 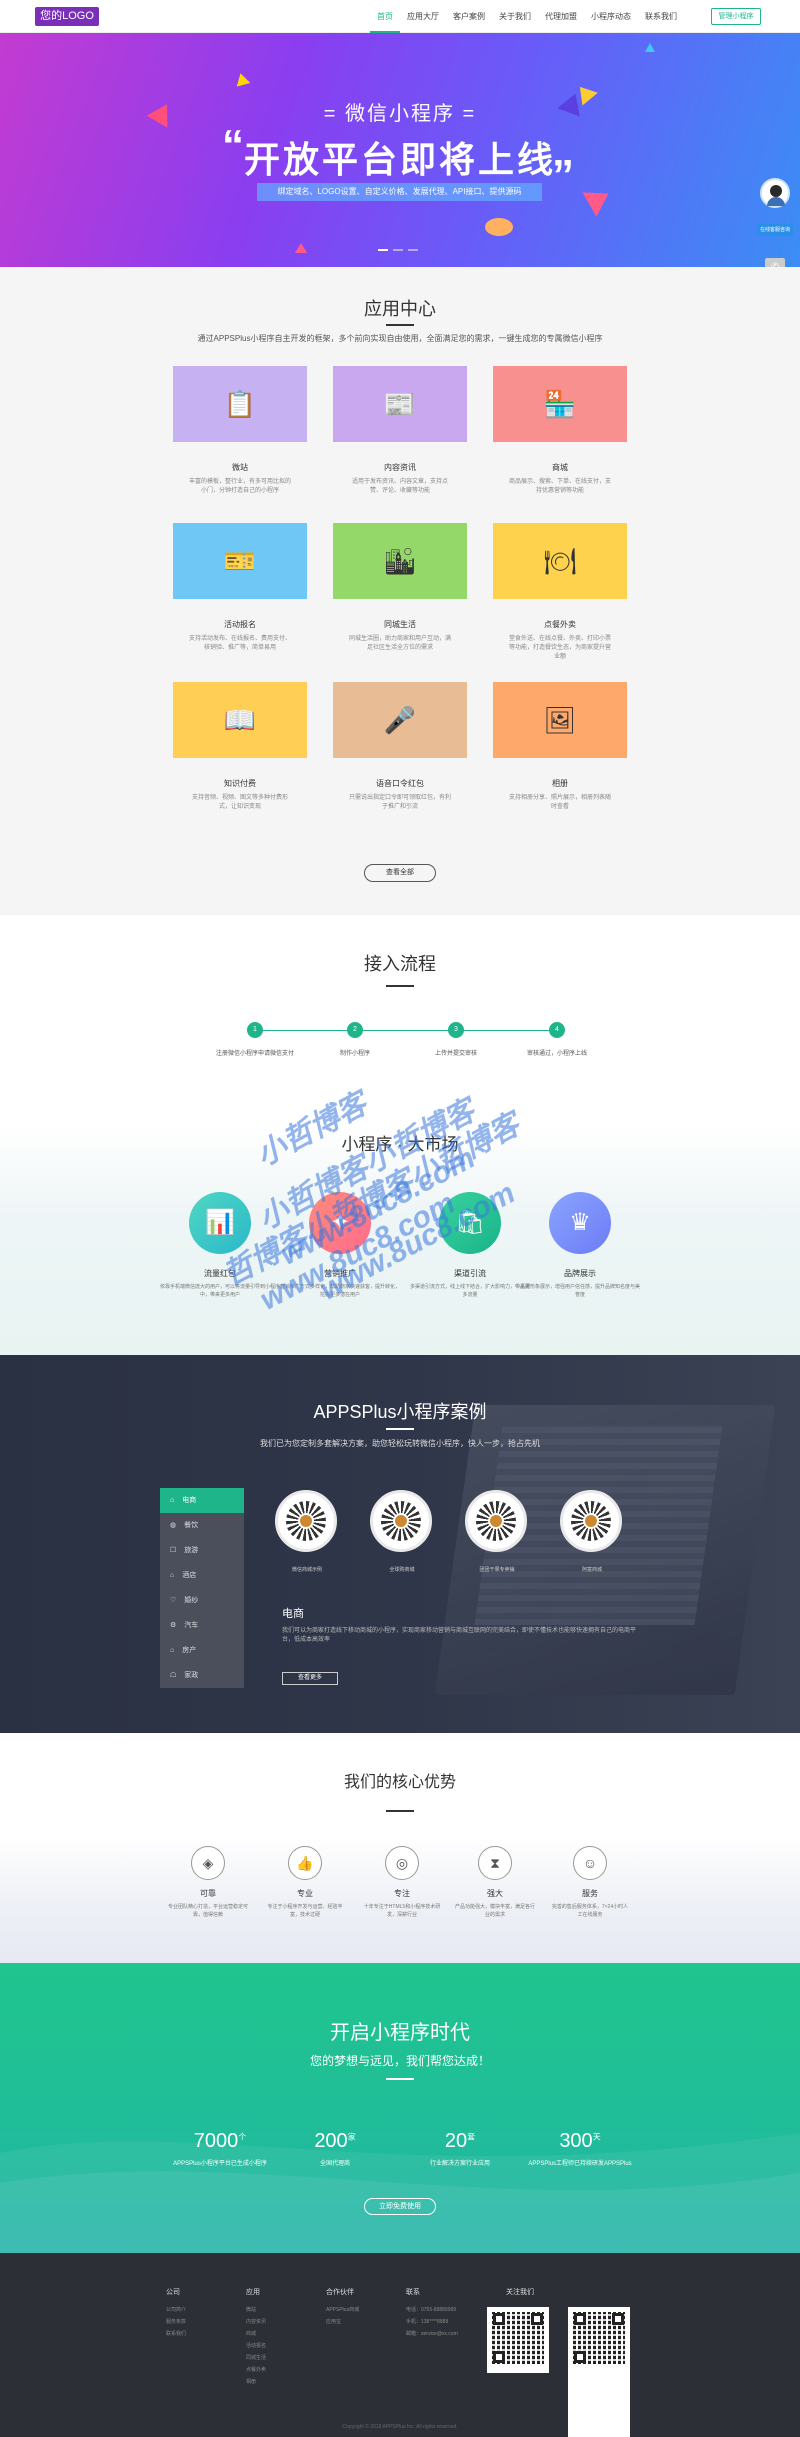 What do you see at coordinates (202, 1575) in the screenshot?
I see `case-category-item: ⌂ 酒店` at bounding box center [202, 1575].